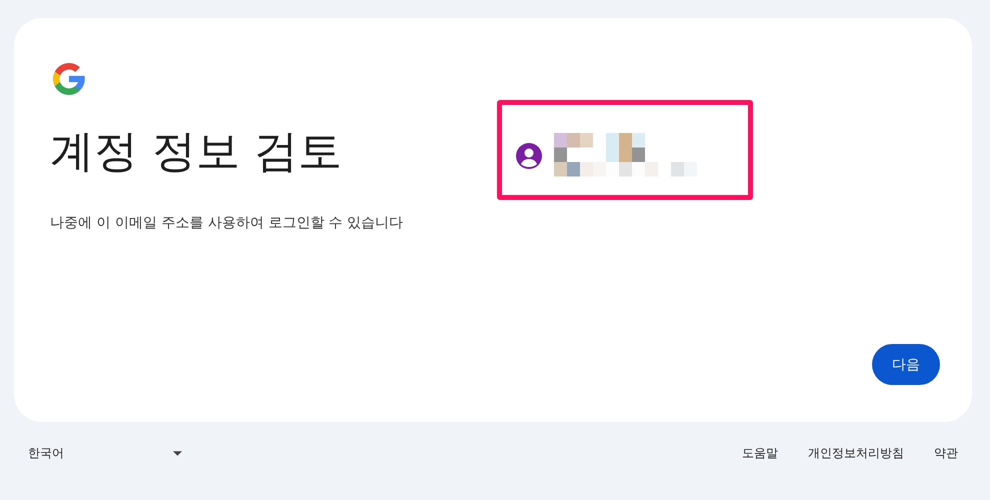 The height and width of the screenshot is (500, 990). I want to click on subtitle: 나중에 이 이메일 주소를 사용하여 로그인할 수 있습니다, so click(227, 223).